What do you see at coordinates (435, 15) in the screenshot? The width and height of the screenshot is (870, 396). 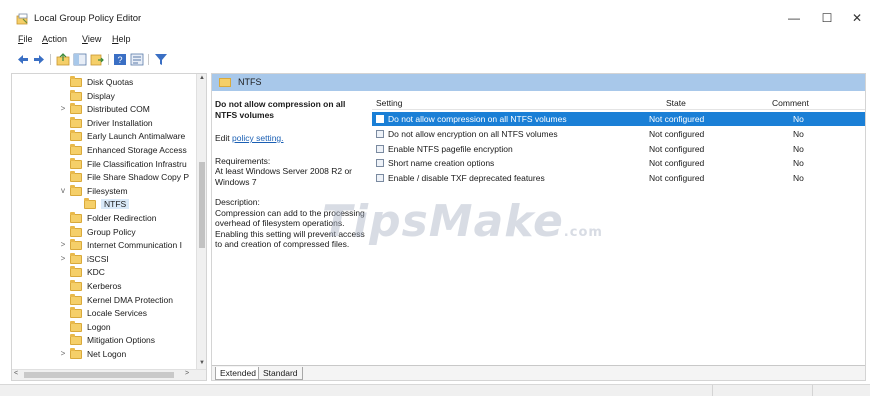 I see `title-bar: Local Group Policy Editor — ☐ ✕` at bounding box center [435, 15].